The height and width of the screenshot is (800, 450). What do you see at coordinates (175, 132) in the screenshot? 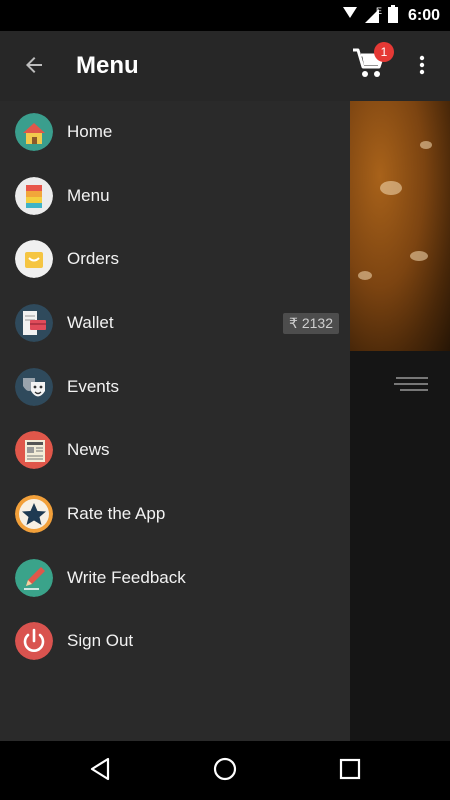
I see `drawer-item-home: Home` at bounding box center [175, 132].